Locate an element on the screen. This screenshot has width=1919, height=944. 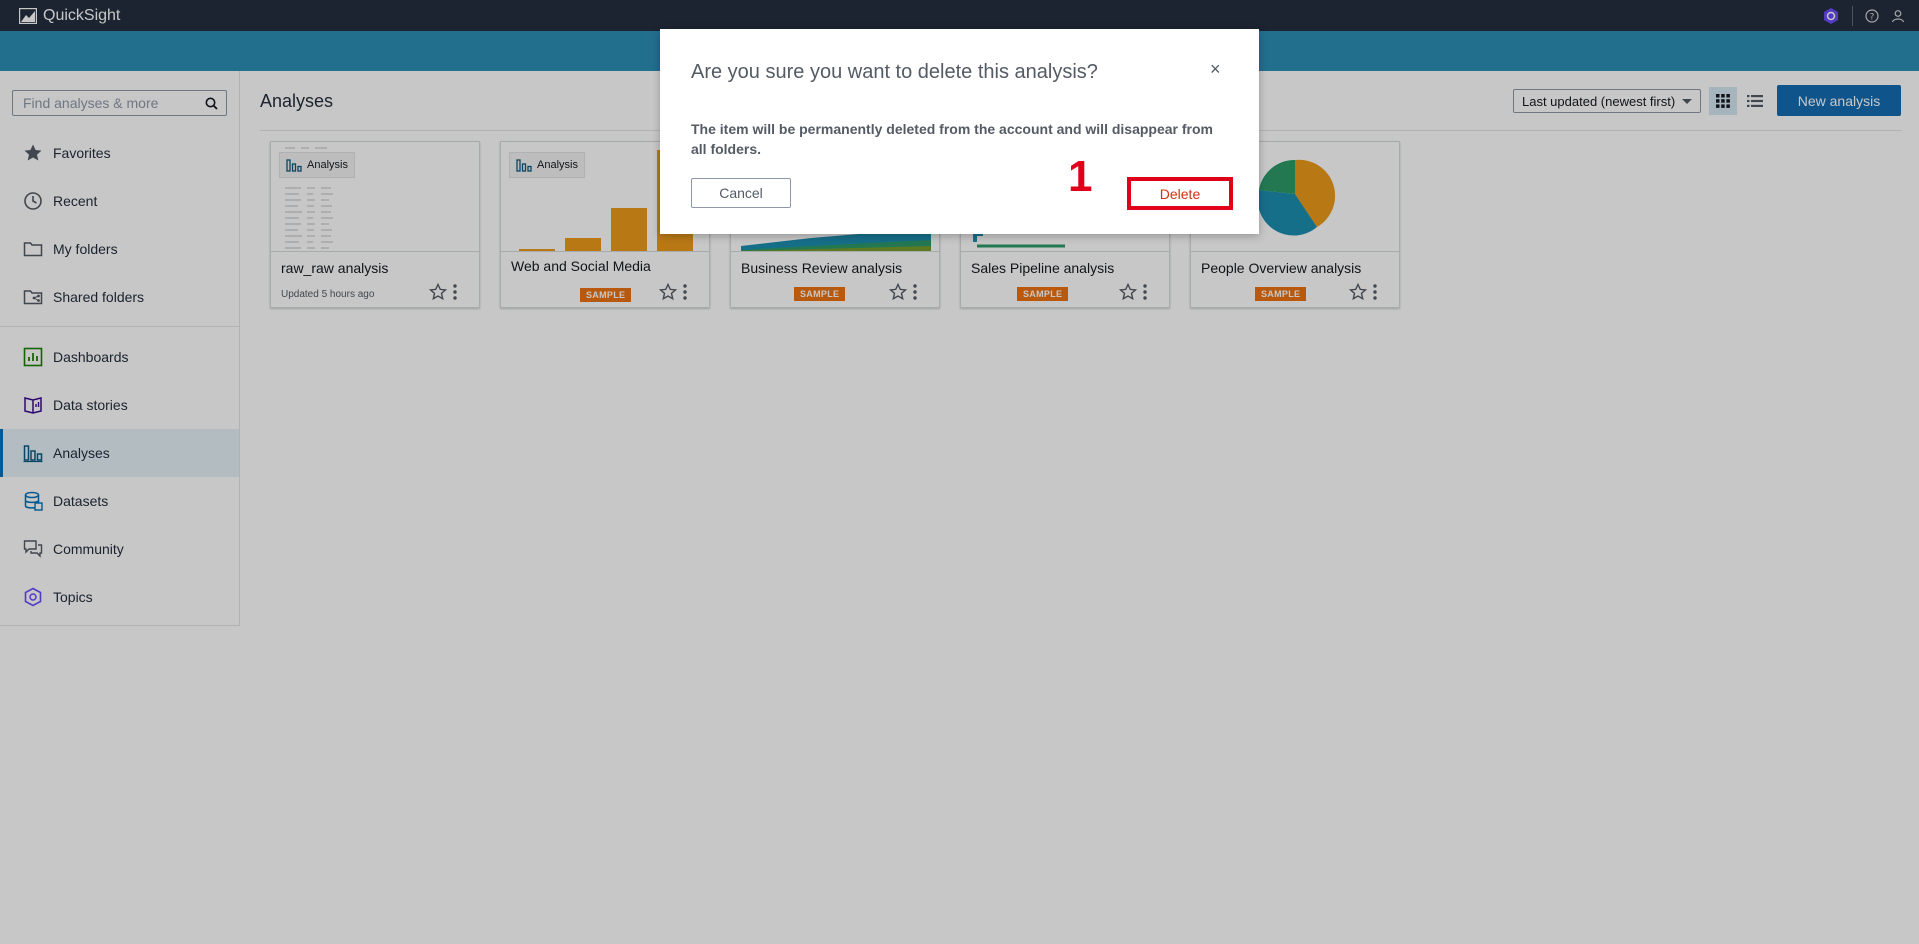
delete-button: Delete is located at coordinates (1180, 193).